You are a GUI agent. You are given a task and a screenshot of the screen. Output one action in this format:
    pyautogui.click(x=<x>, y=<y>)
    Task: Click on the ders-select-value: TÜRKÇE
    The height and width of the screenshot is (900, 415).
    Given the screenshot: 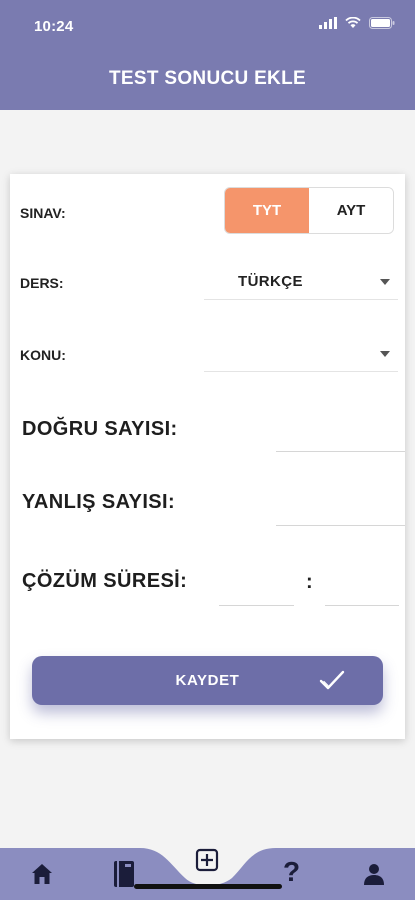 What is the action you would take?
    pyautogui.click(x=270, y=281)
    